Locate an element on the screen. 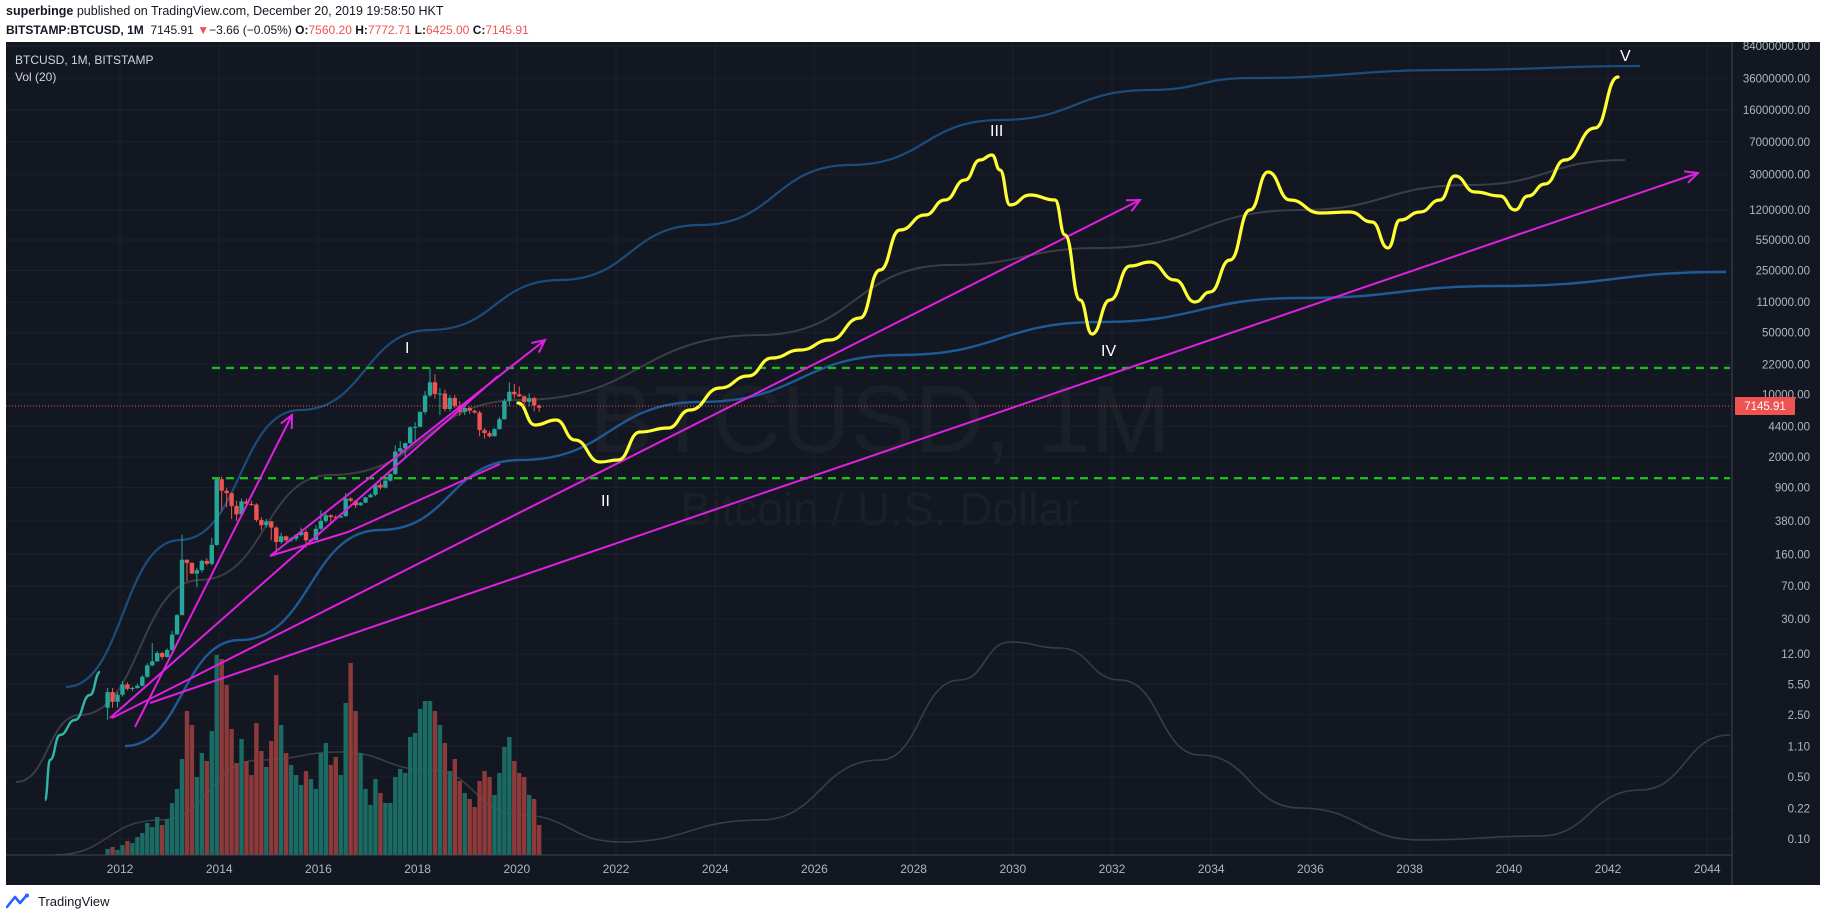  x-tick-label: 2030 is located at coordinates (1012, 869).